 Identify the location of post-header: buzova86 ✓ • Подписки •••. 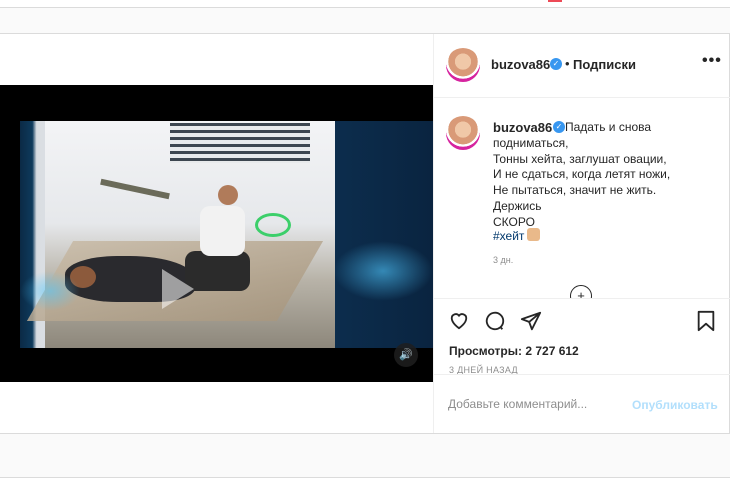
(582, 66).